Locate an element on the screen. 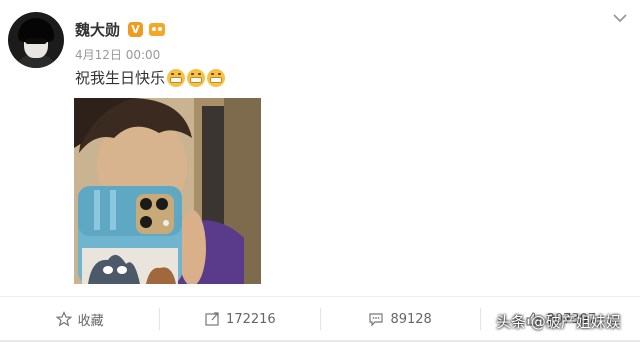 Image resolution: width=640 pixels, height=342 pixels. post-text: 祝我生日快乐 is located at coordinates (150, 77).